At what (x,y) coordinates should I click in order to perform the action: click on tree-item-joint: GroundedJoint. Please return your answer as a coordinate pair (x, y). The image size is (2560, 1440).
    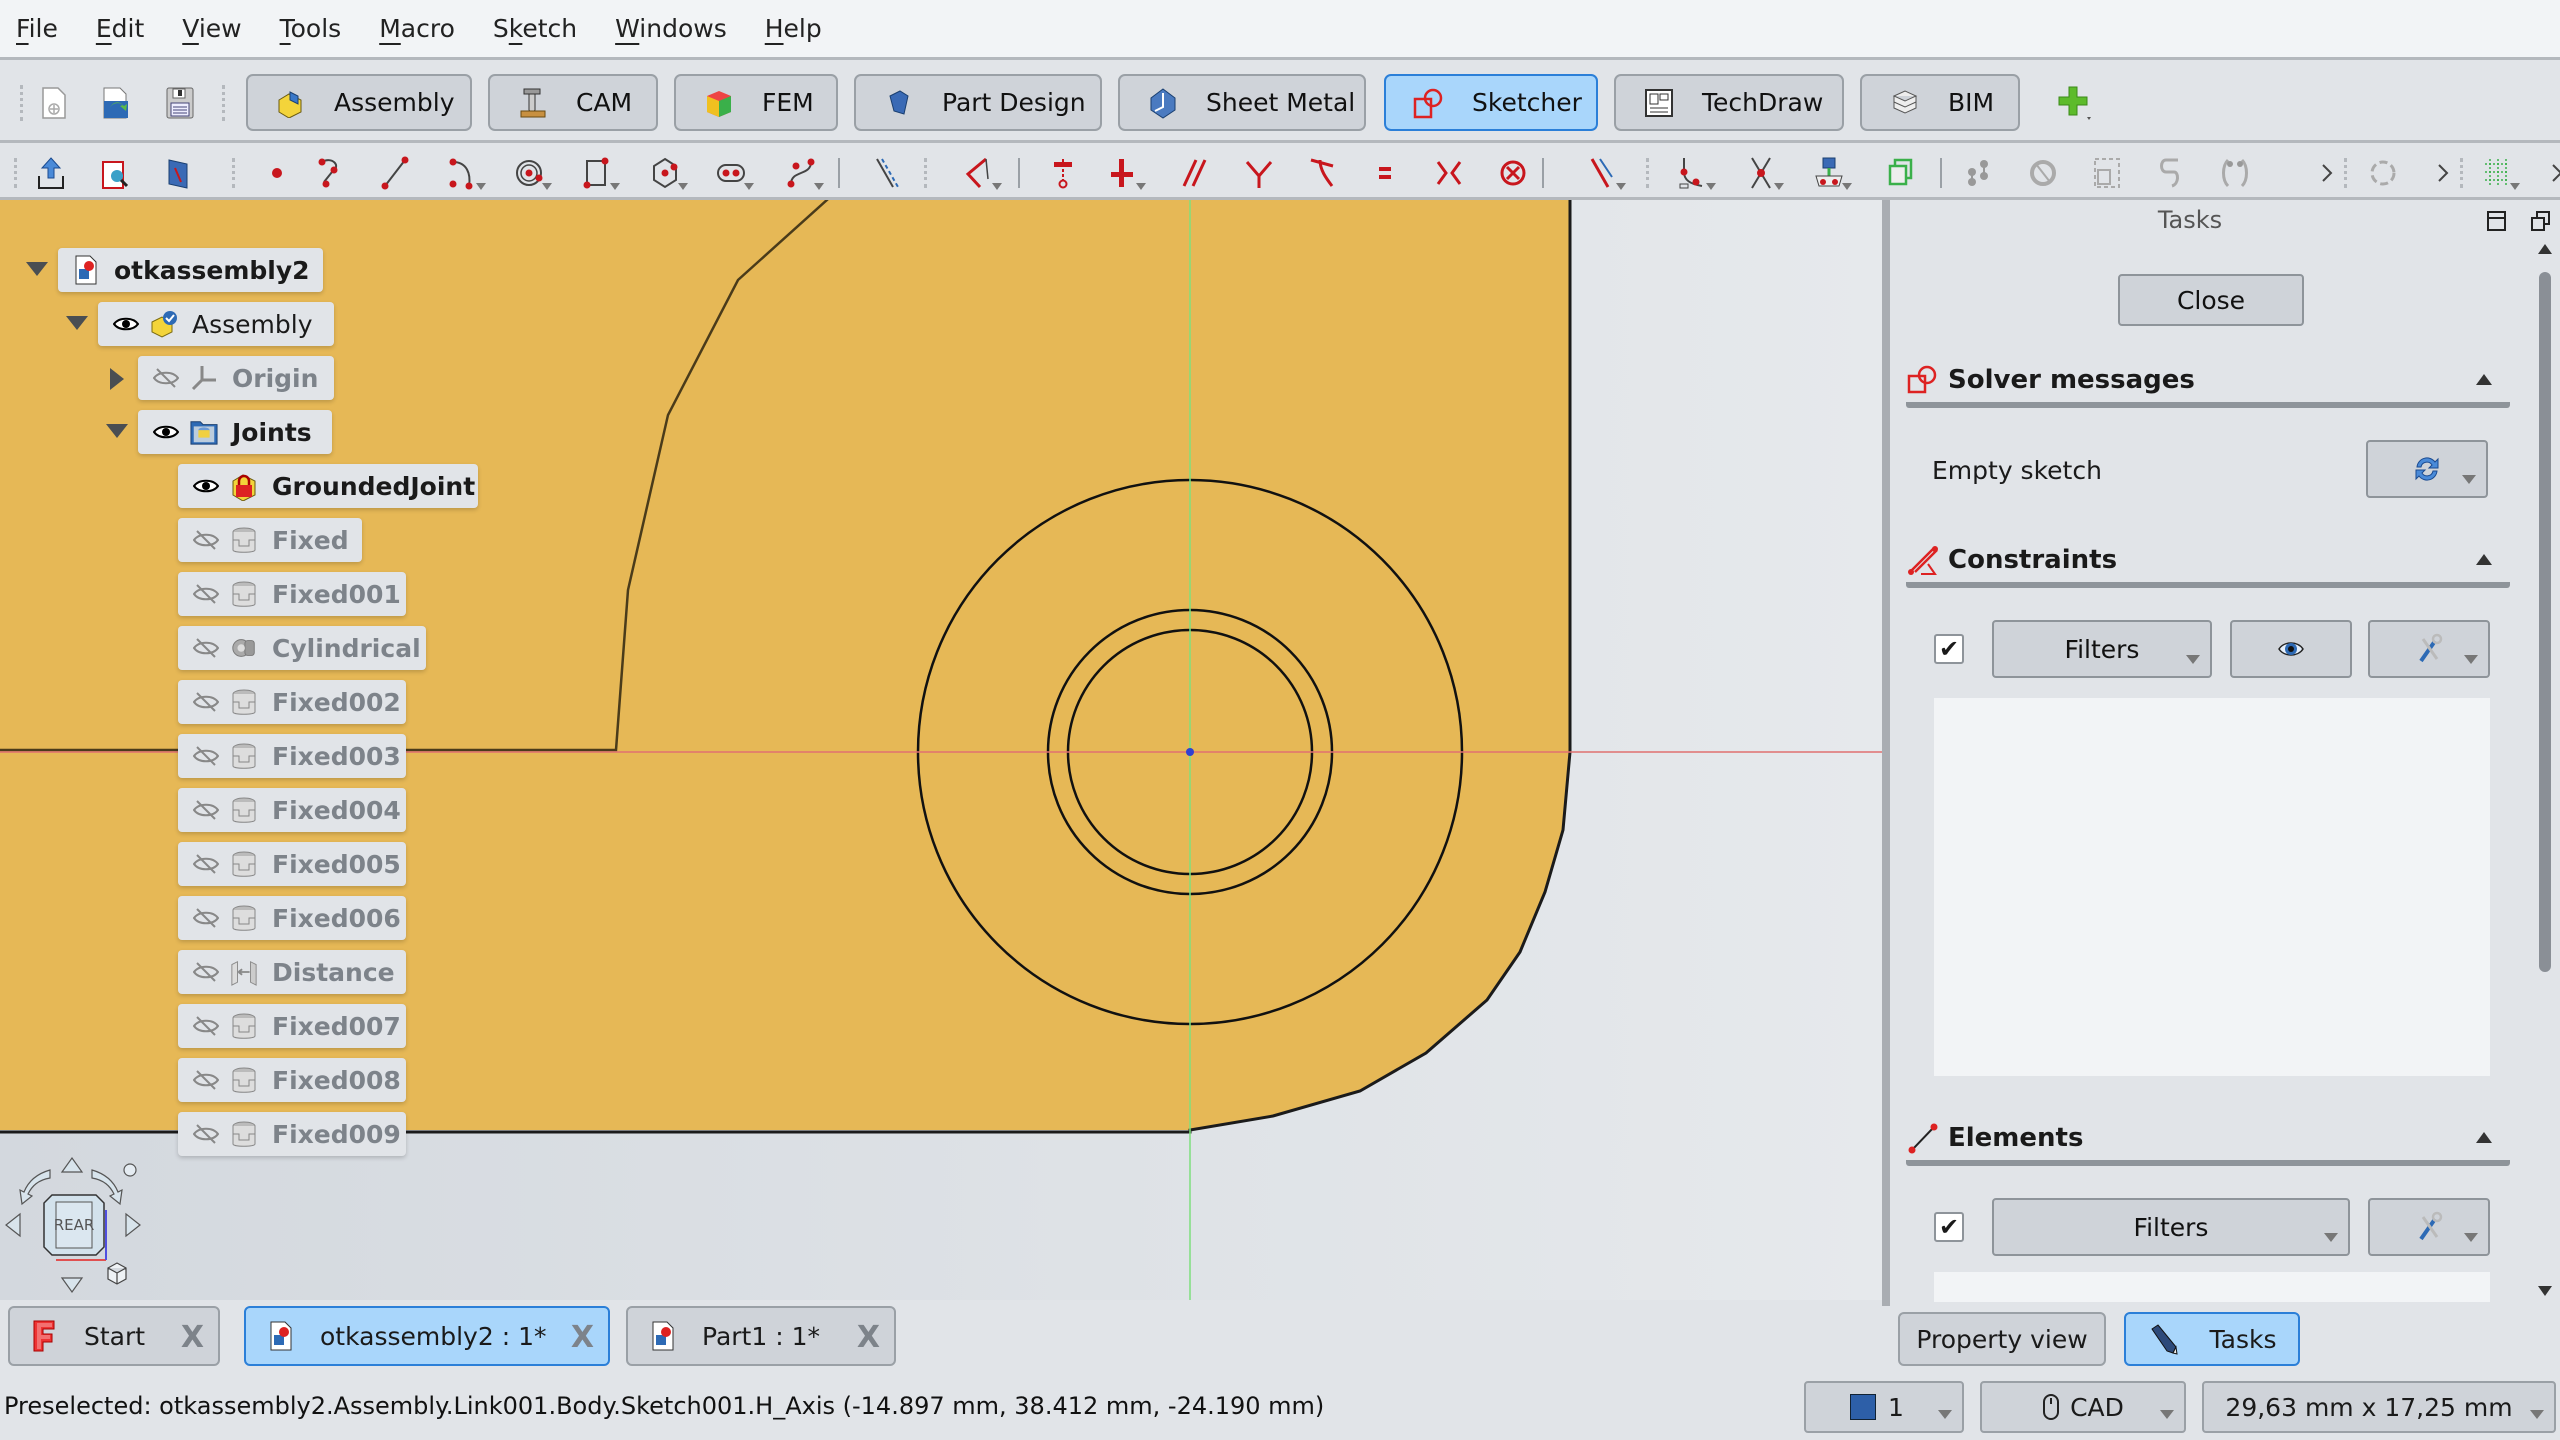
    Looking at the image, I should click on (328, 486).